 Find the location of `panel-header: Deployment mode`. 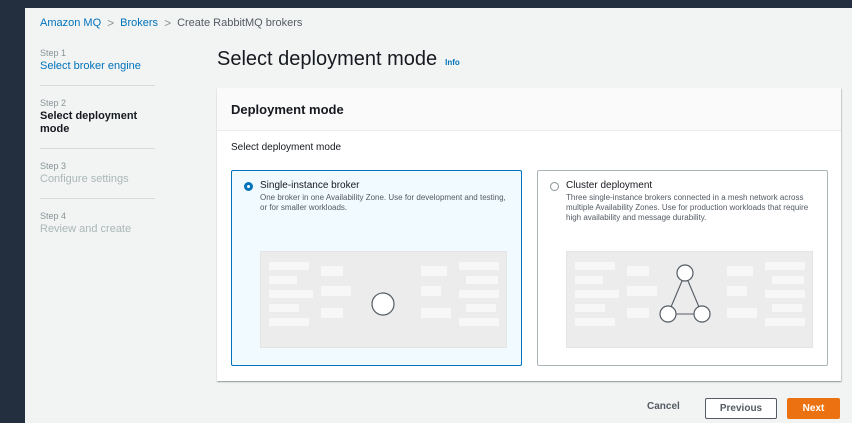

panel-header: Deployment mode is located at coordinates (529, 109).